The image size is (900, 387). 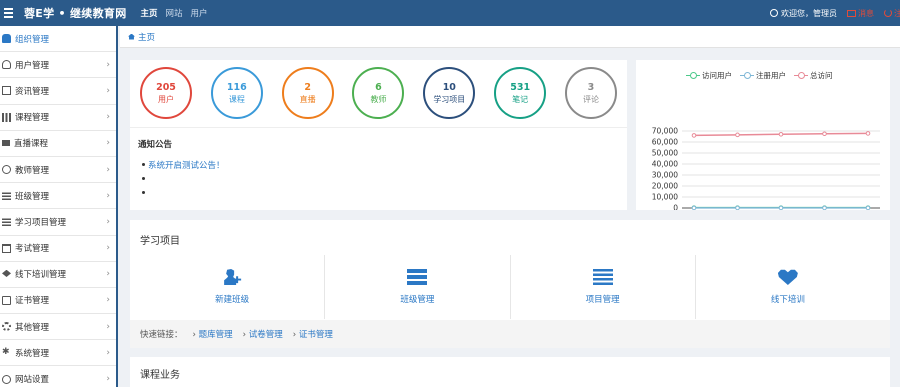 What do you see at coordinates (149, 13) in the screenshot?
I see `nav-home: 主页` at bounding box center [149, 13].